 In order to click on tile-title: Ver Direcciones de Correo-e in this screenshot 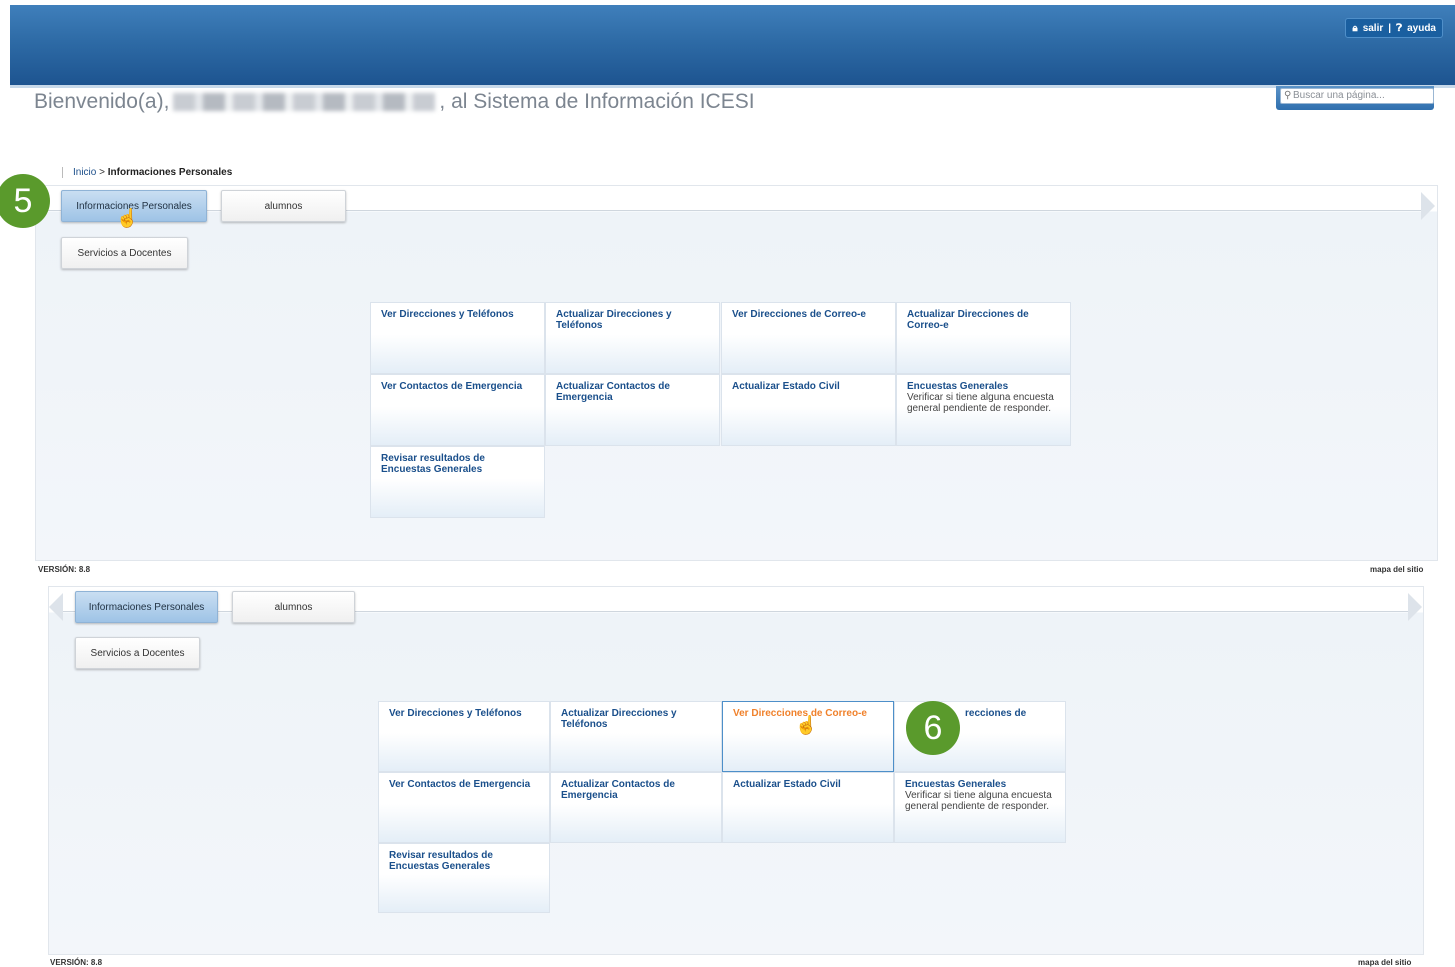, I will do `click(799, 314)`.